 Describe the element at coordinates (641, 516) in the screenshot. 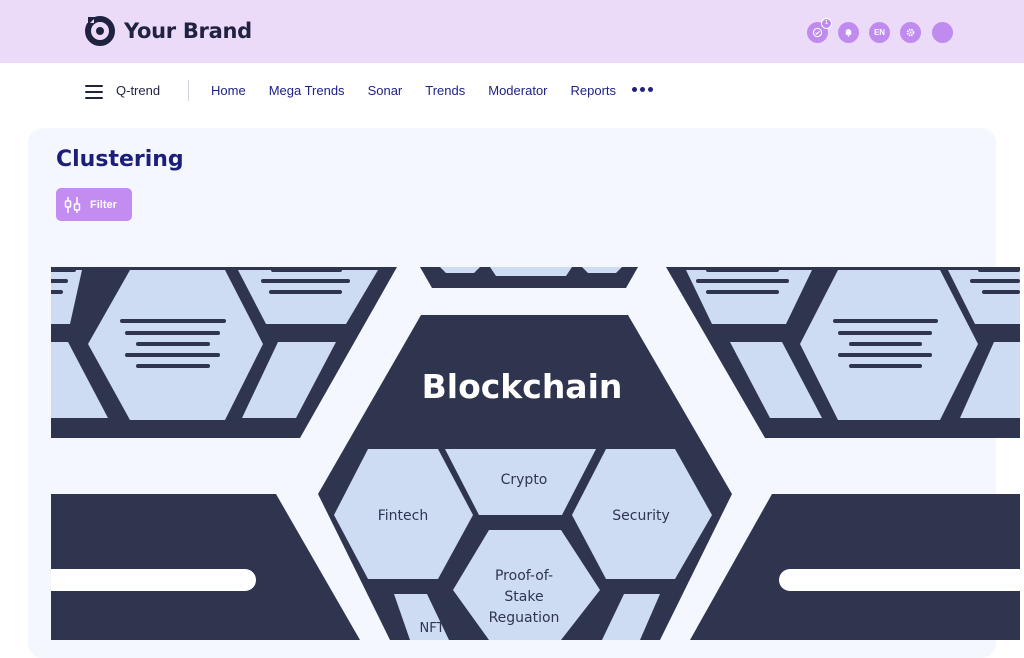

I see `security-label: Security` at that location.